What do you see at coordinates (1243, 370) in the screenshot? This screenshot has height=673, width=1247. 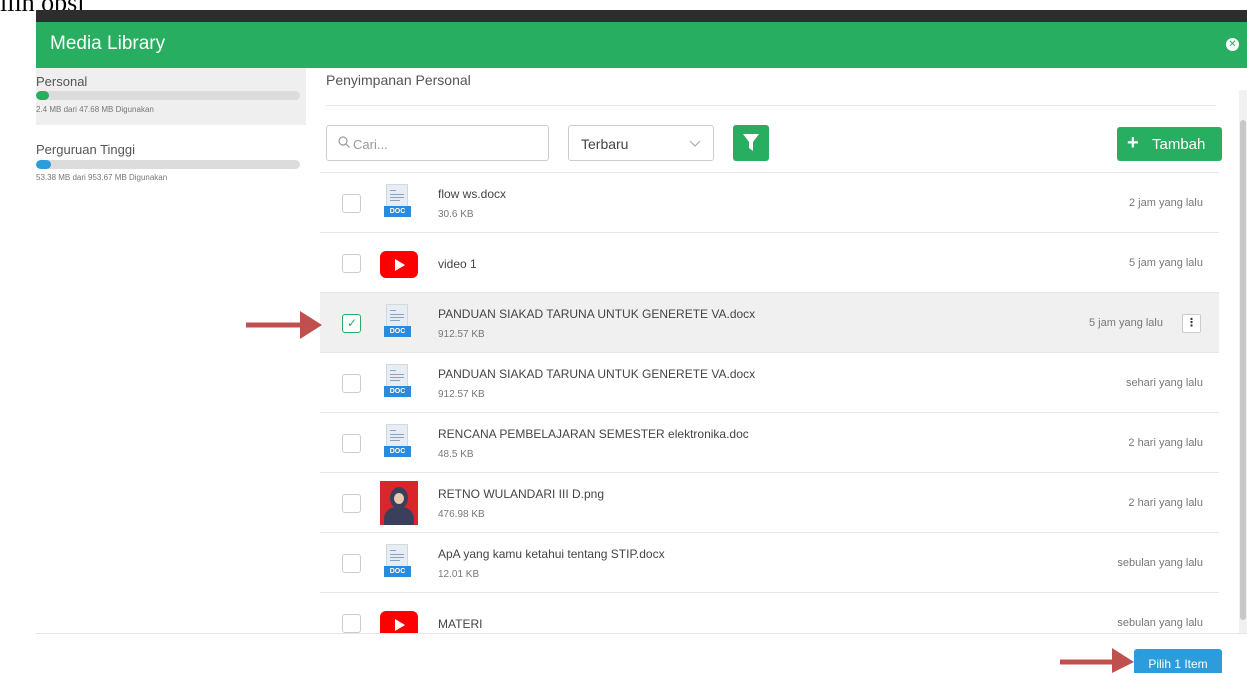 I see `scrollbar-thumb` at bounding box center [1243, 370].